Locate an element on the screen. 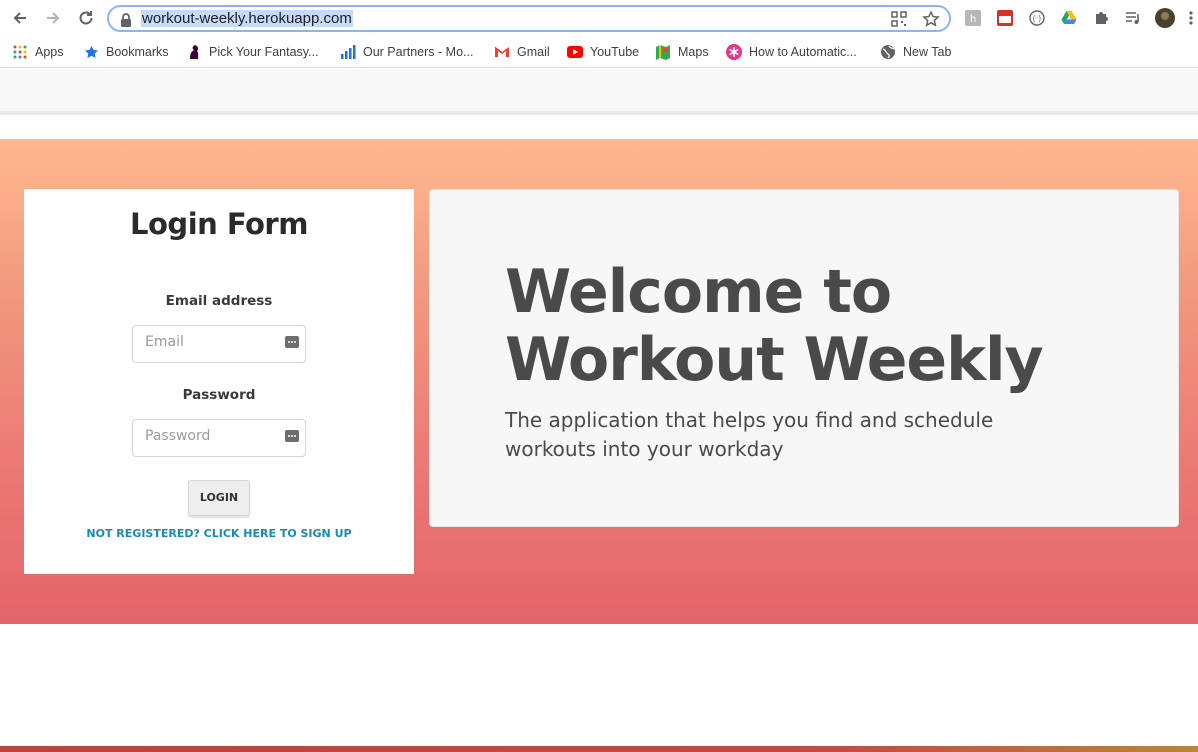  arrow-right-icon is located at coordinates (53, 18).